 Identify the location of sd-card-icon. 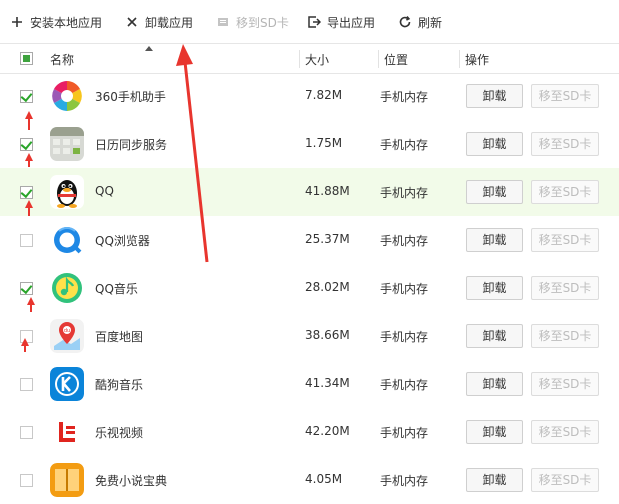
(223, 22).